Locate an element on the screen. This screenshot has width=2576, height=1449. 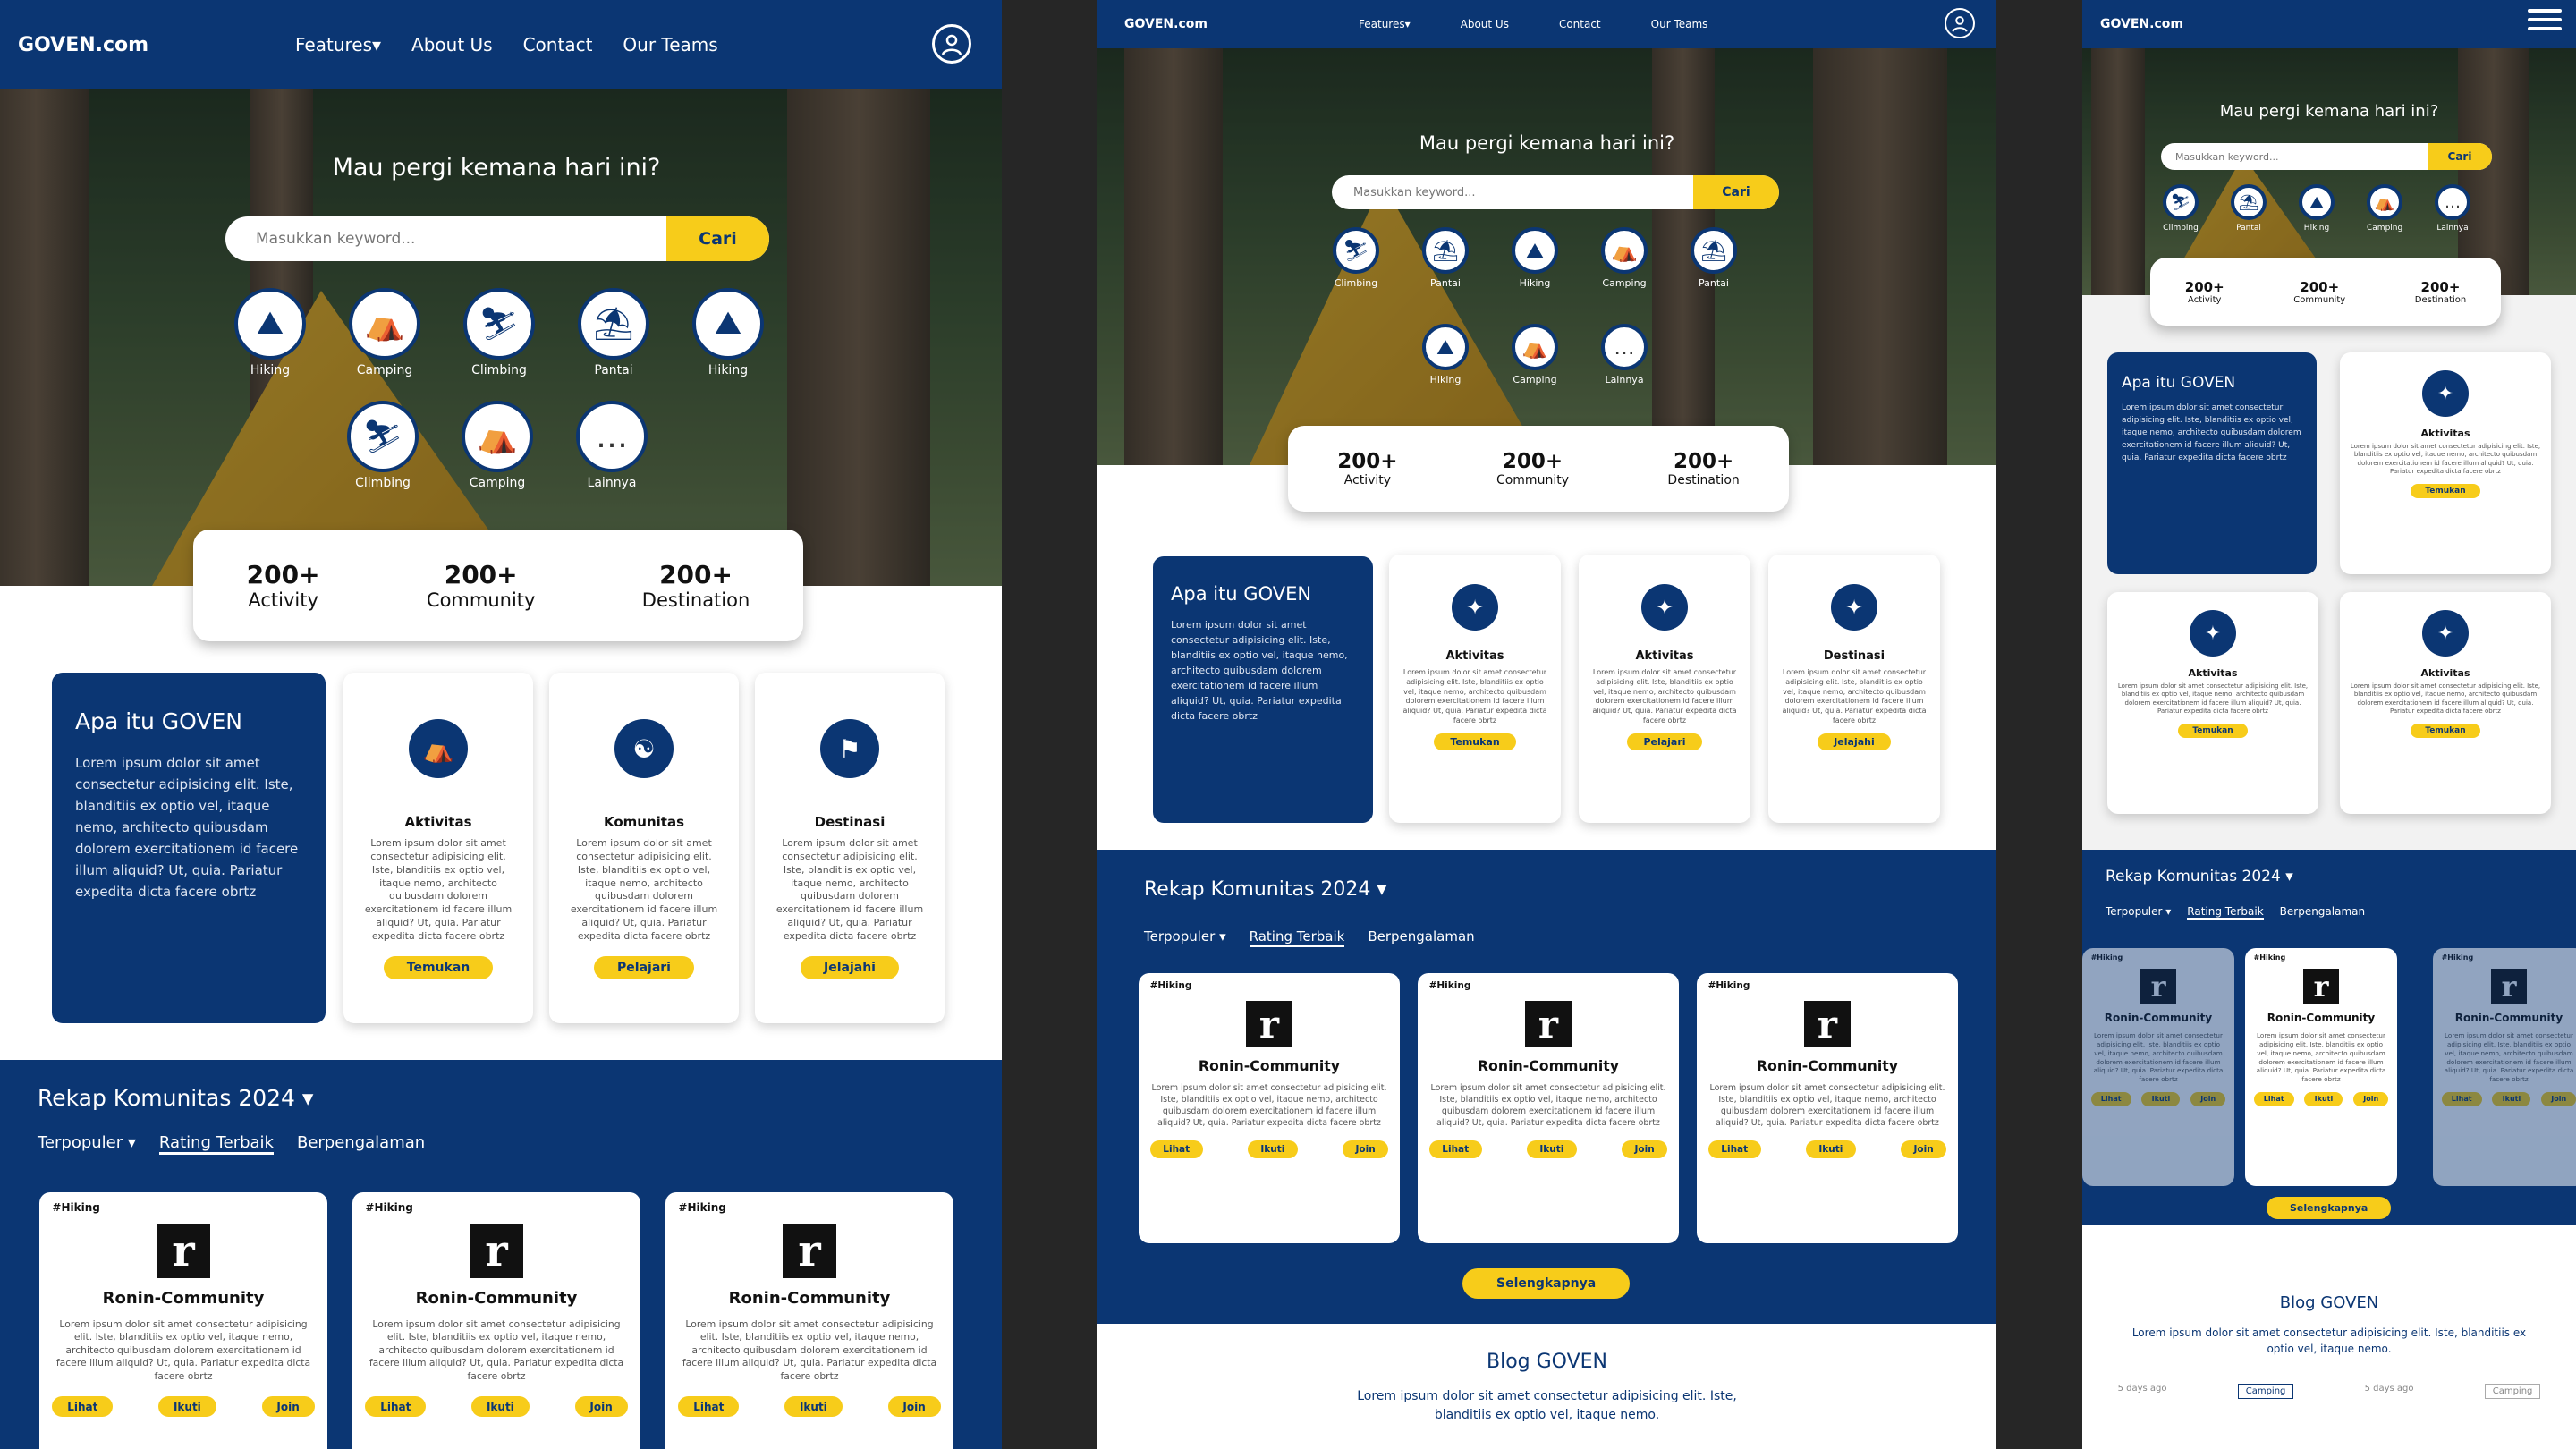
feature-button: Jelajahi is located at coordinates (1854, 741).